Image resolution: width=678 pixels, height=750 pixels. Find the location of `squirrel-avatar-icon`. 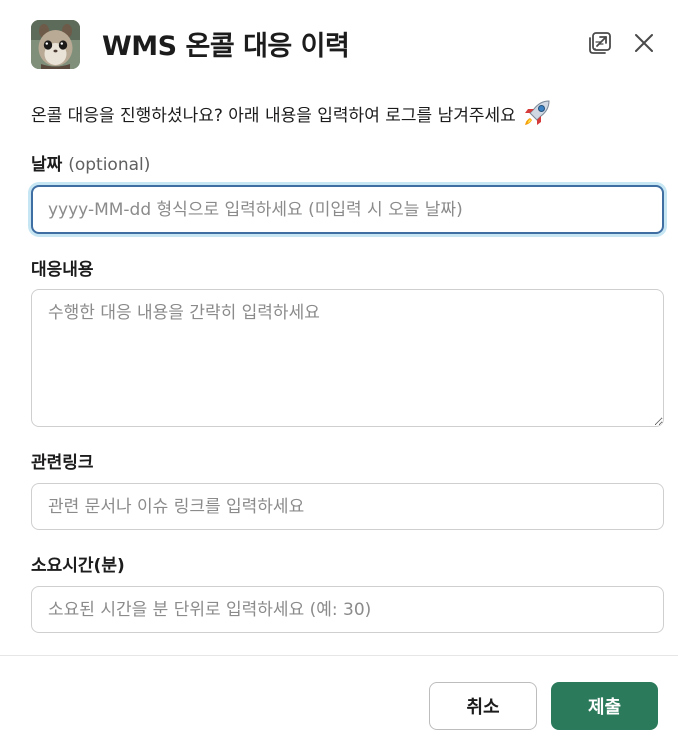

squirrel-avatar-icon is located at coordinates (55, 44).